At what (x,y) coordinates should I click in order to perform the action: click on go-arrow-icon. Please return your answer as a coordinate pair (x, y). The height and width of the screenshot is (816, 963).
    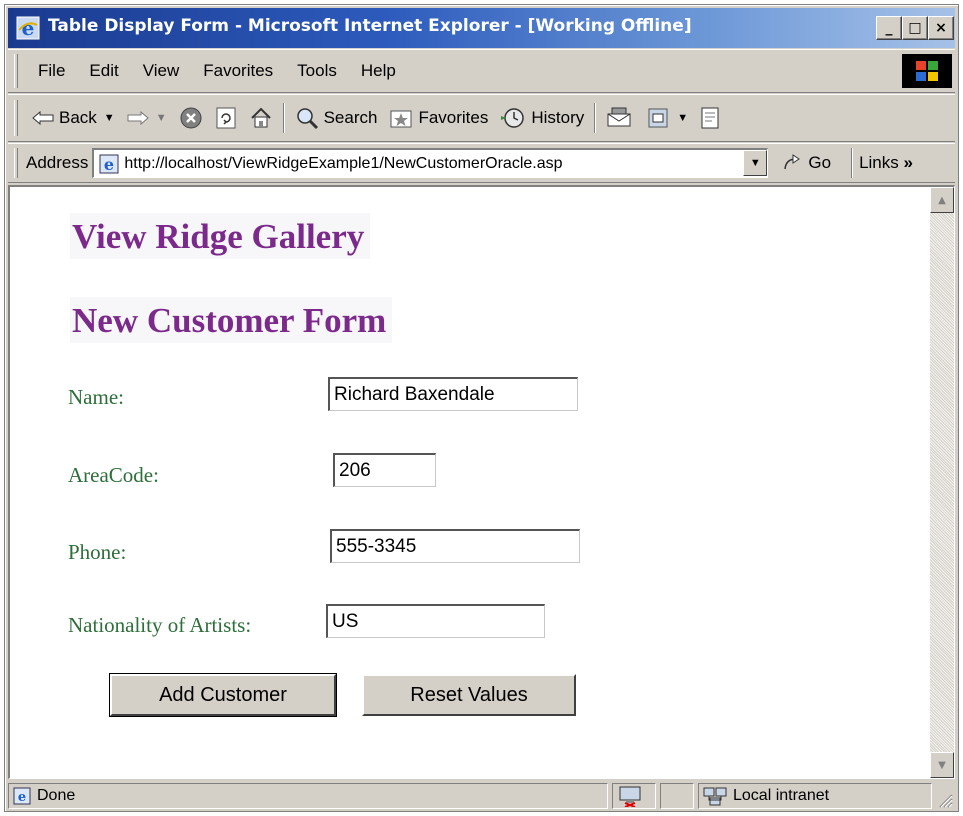
    Looking at the image, I should click on (792, 162).